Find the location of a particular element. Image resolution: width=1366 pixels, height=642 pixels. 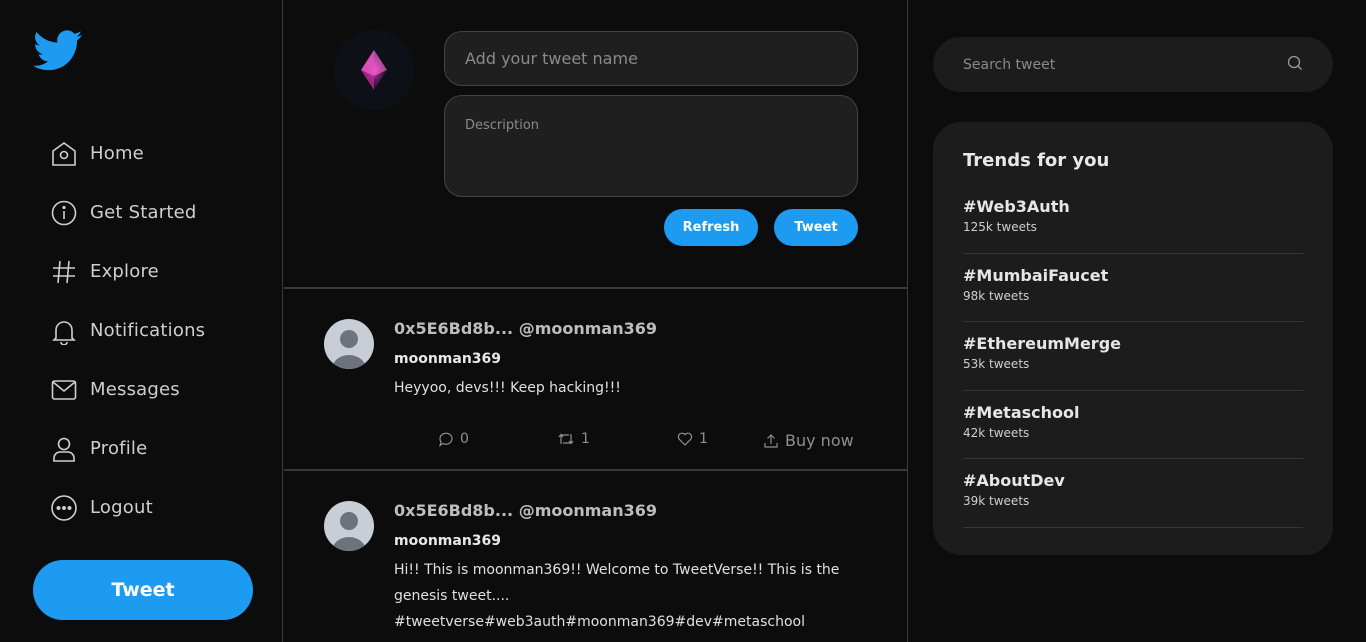

sidebar-item-label: Logout is located at coordinates (121, 507).